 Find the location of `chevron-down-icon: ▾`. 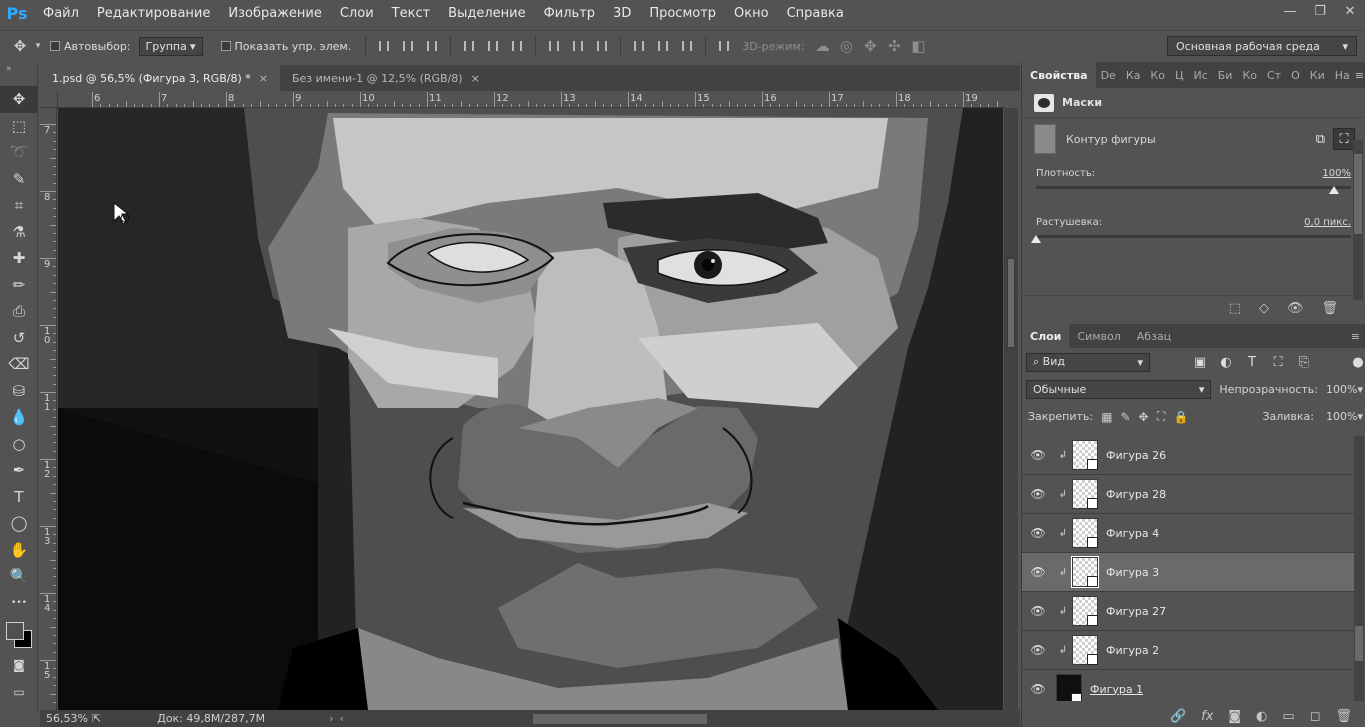

chevron-down-icon: ▾ is located at coordinates (38, 46).